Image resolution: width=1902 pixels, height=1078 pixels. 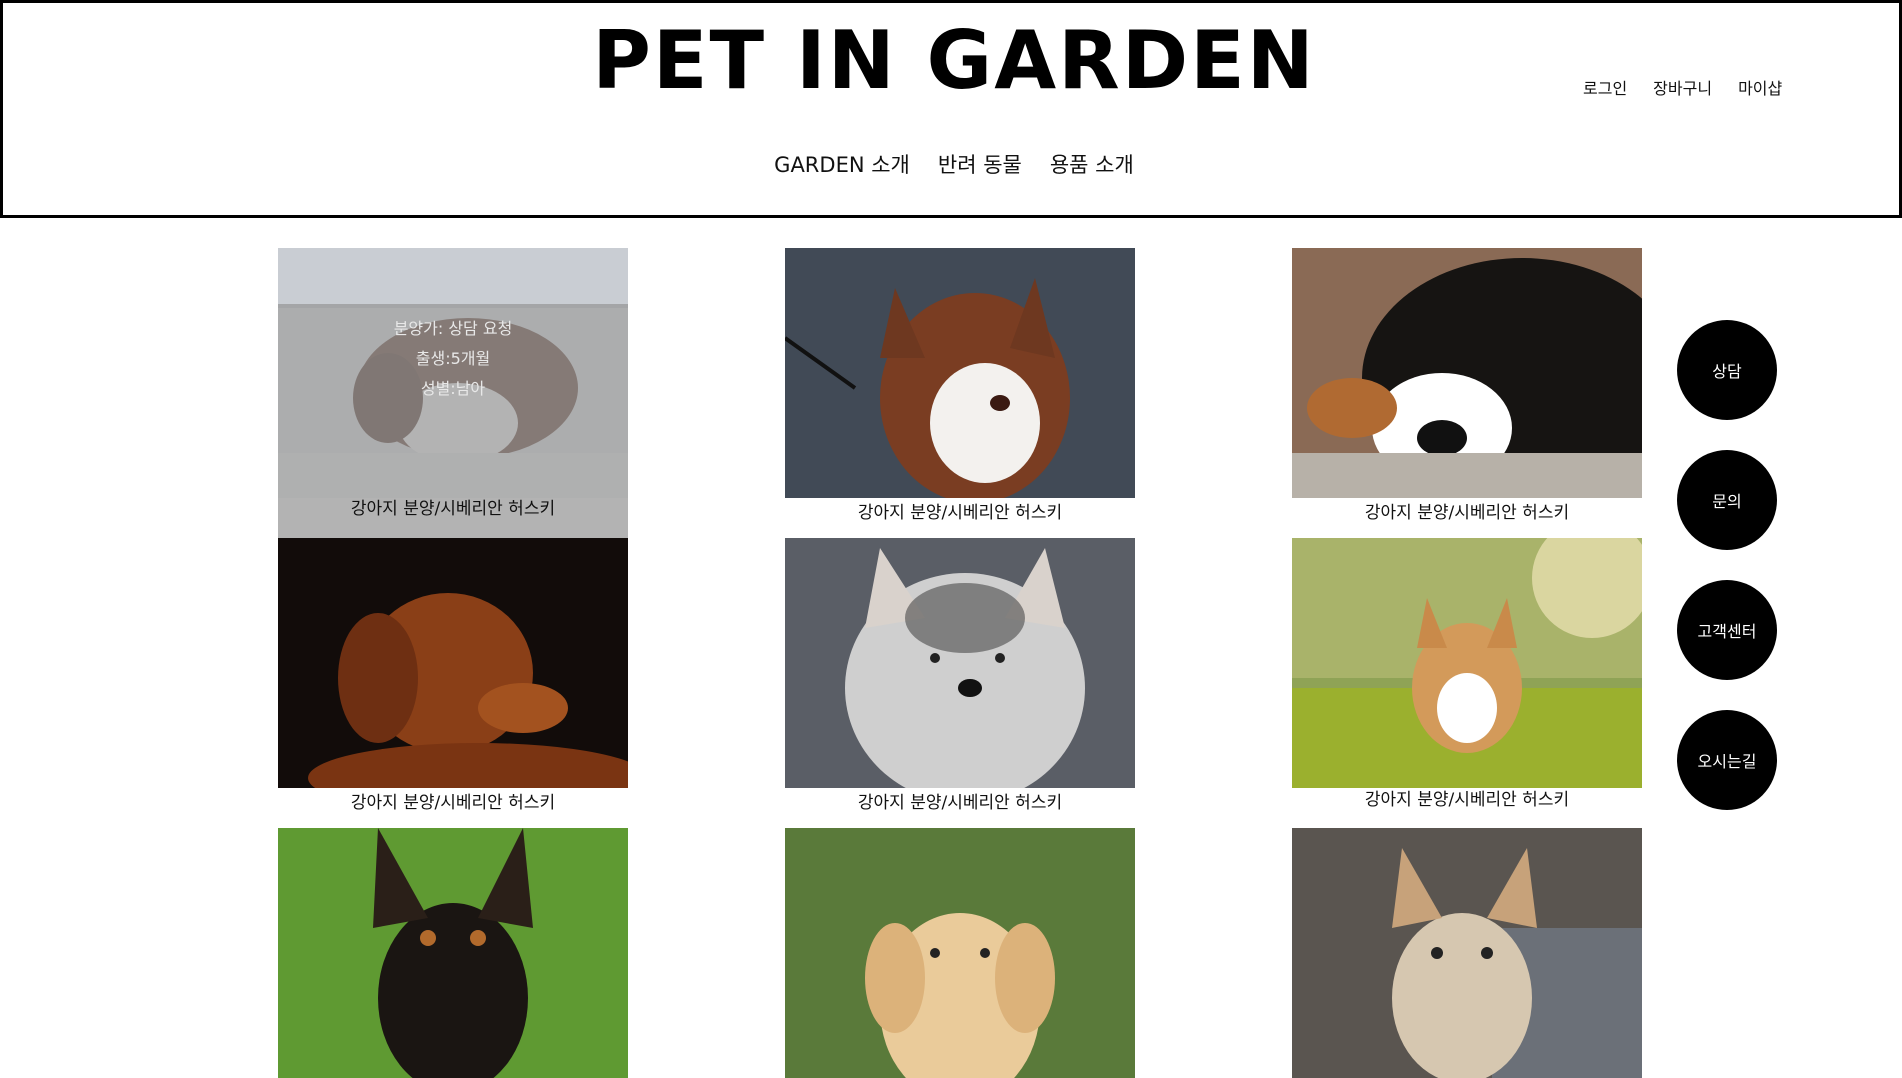 What do you see at coordinates (1727, 760) in the screenshot?
I see `directions-button: 오시는길` at bounding box center [1727, 760].